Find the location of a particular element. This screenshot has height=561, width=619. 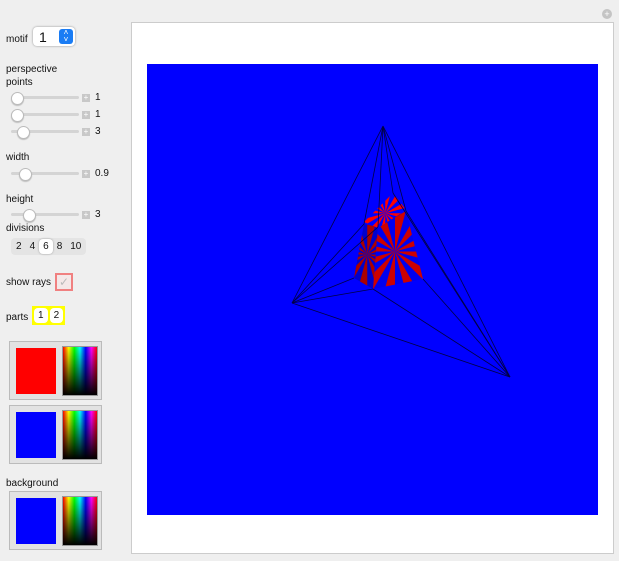

width-value: 0.9 is located at coordinates (102, 173).